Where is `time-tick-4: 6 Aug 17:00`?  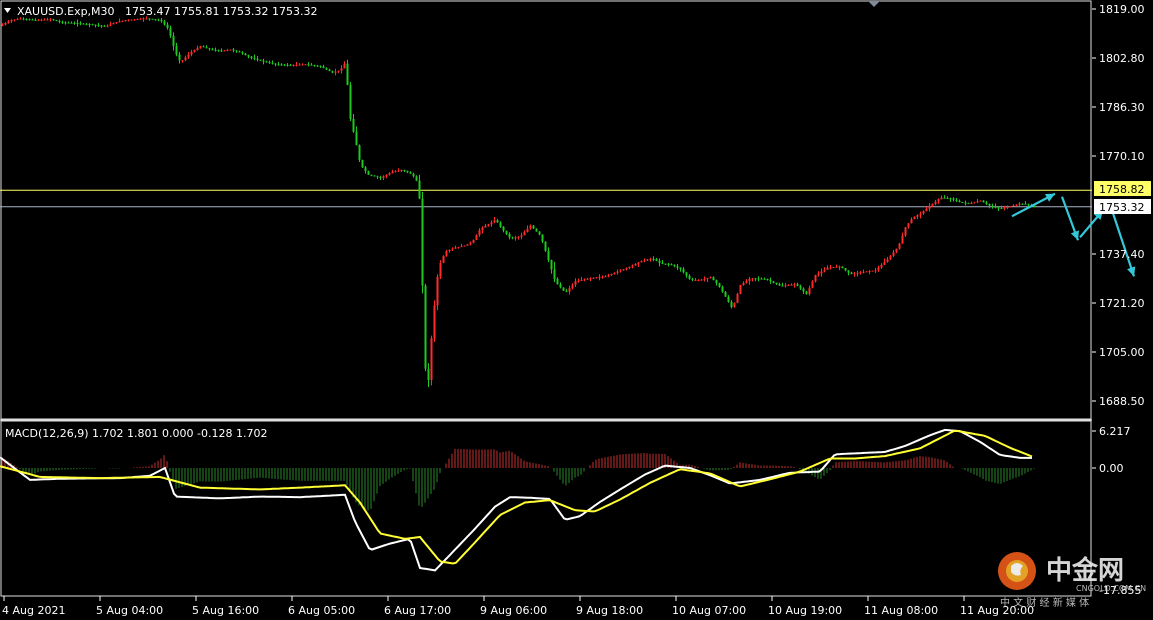
time-tick-4: 6 Aug 17:00 is located at coordinates (417, 610).